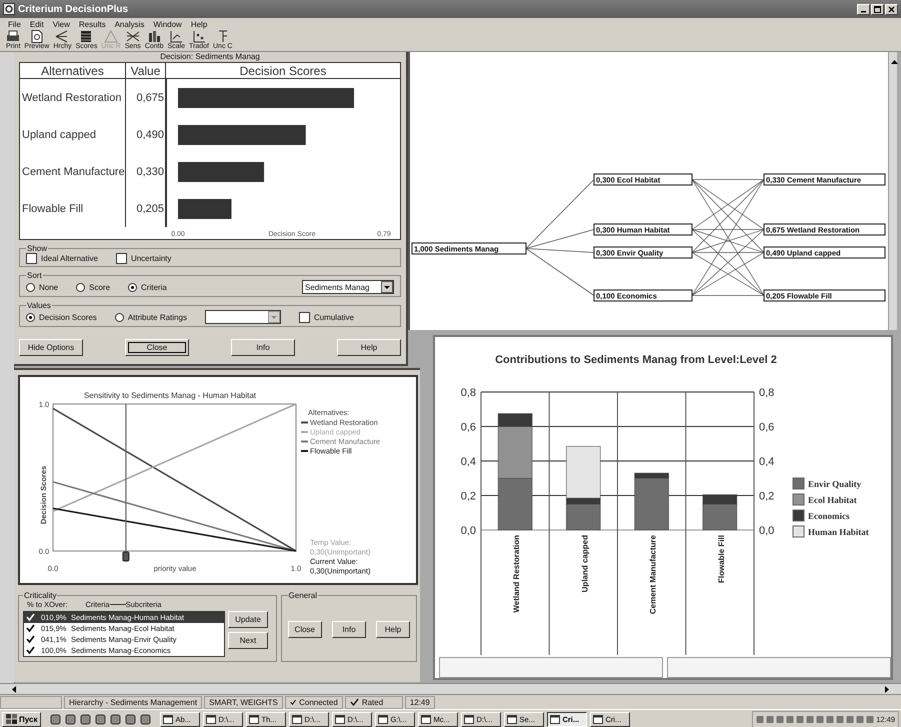 Image resolution: width=901 pixels, height=727 pixels. What do you see at coordinates (354, 702) in the screenshot?
I see `check-icon` at bounding box center [354, 702].